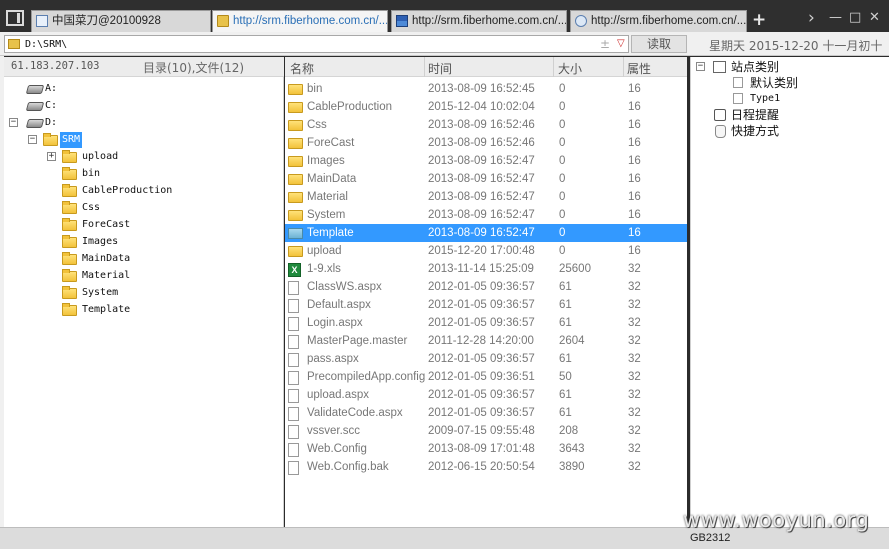 The image size is (889, 549). I want to click on tab-caidao: 中国菜刀@20100928, so click(121, 21).